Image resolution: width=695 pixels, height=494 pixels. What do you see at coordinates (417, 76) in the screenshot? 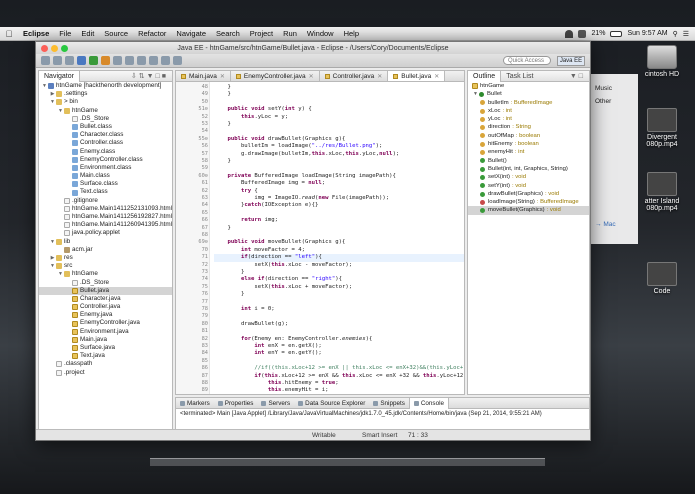
I see `editor-tab: Bullet.java ✕` at bounding box center [417, 76].